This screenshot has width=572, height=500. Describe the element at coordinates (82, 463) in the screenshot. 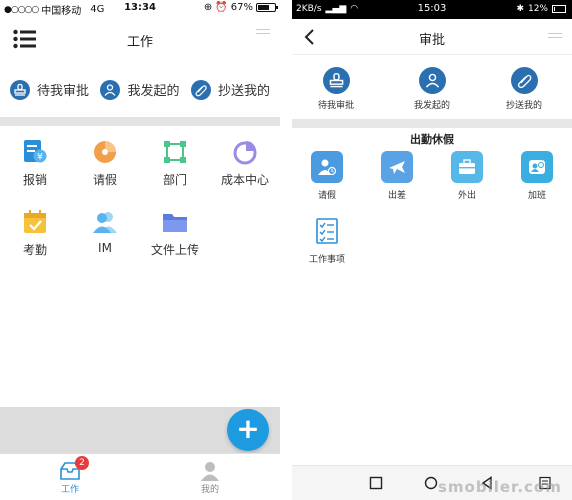

I see `notification-badge: 2` at that location.